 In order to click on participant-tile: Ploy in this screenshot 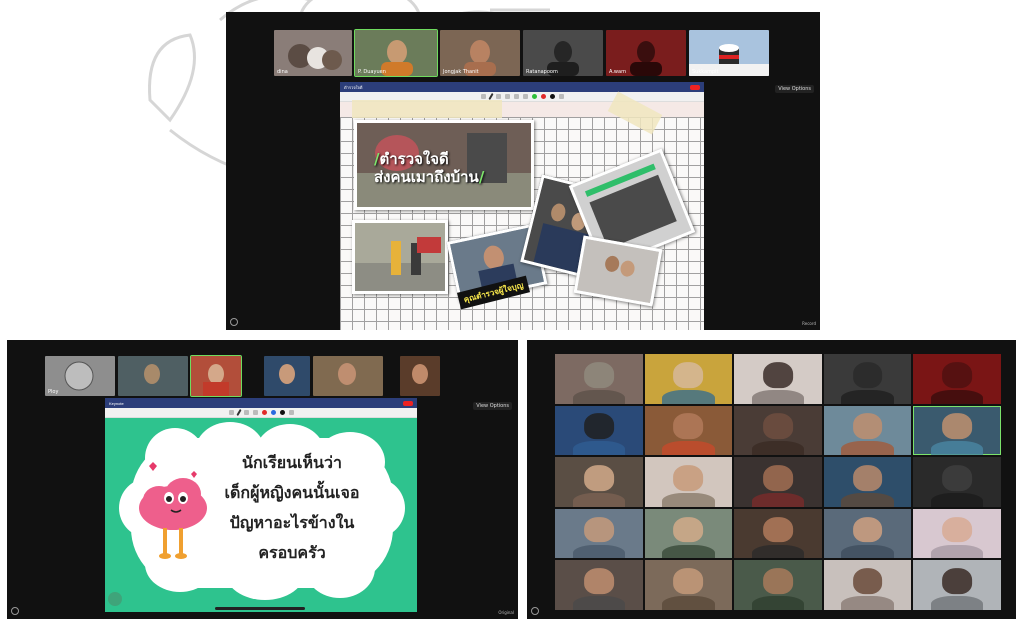, I will do `click(80, 376)`.